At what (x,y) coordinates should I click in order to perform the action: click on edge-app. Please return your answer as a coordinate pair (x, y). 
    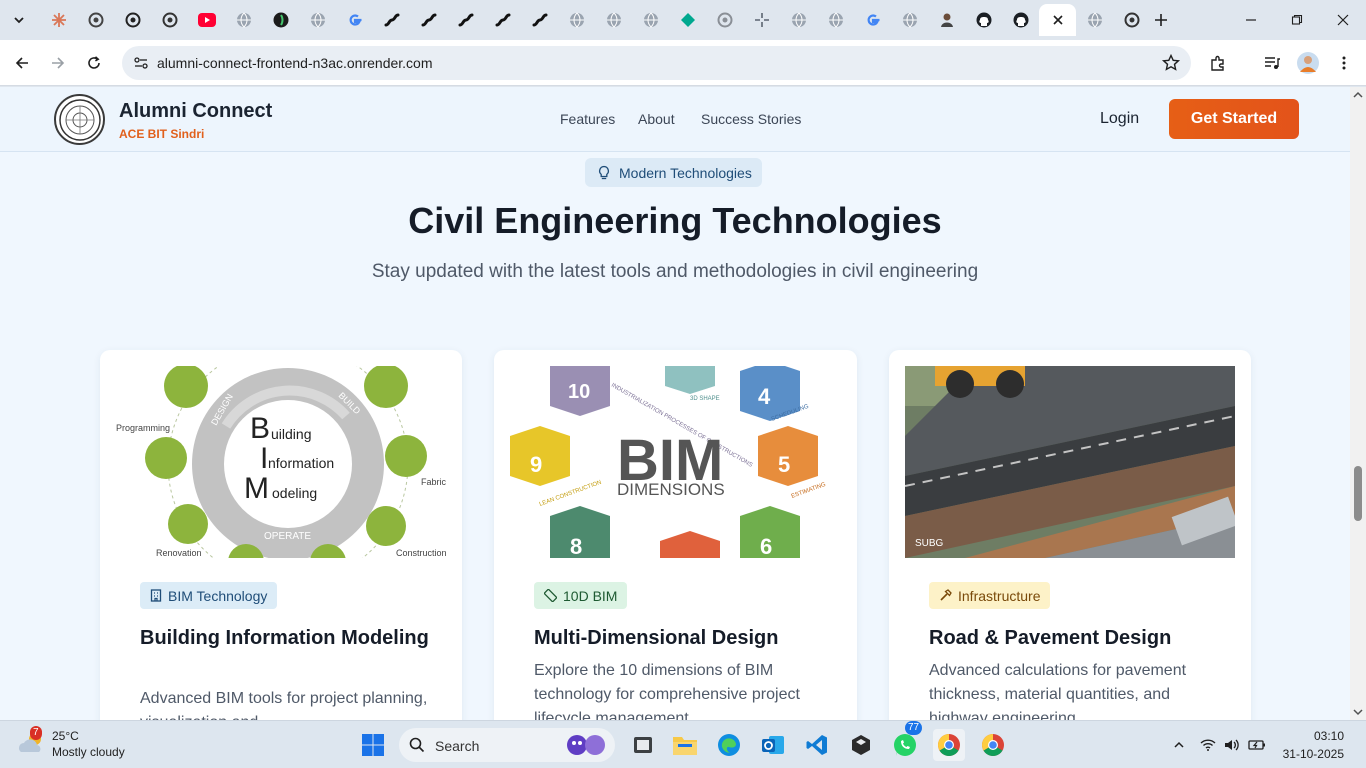
    Looking at the image, I should click on (729, 745).